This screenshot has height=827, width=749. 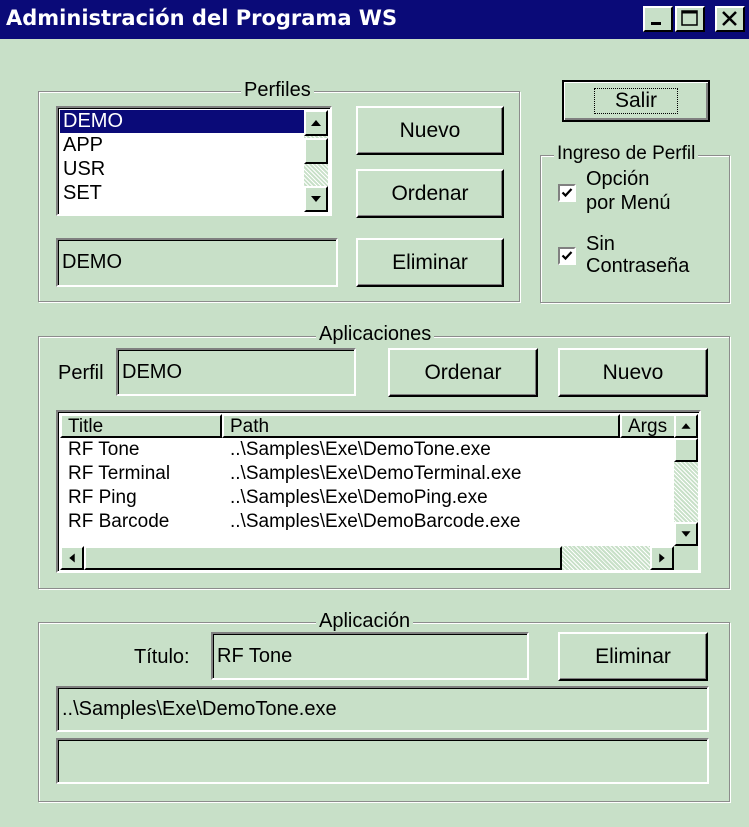 I want to click on opcion-checkbox, so click(x=567, y=193).